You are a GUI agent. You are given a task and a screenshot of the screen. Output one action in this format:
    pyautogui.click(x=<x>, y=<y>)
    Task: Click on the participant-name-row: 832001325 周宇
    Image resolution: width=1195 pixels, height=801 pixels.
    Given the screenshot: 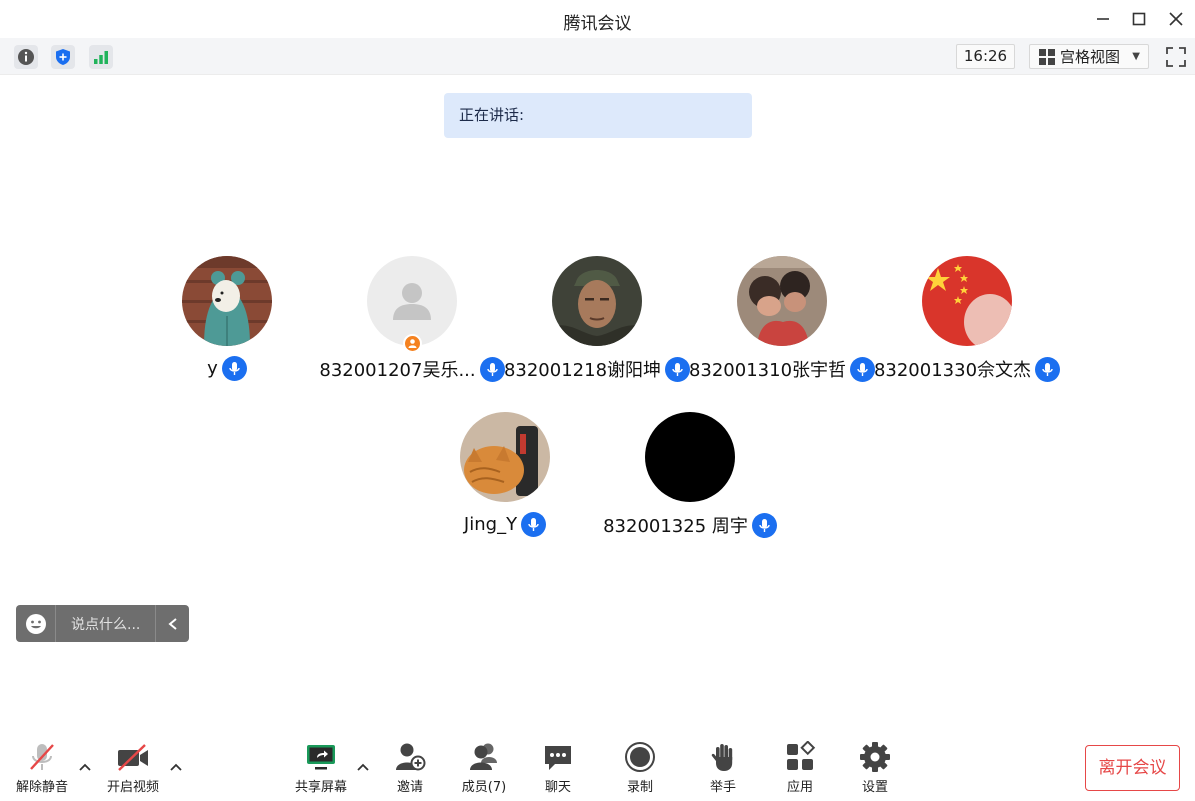 What is the action you would take?
    pyautogui.click(x=690, y=525)
    